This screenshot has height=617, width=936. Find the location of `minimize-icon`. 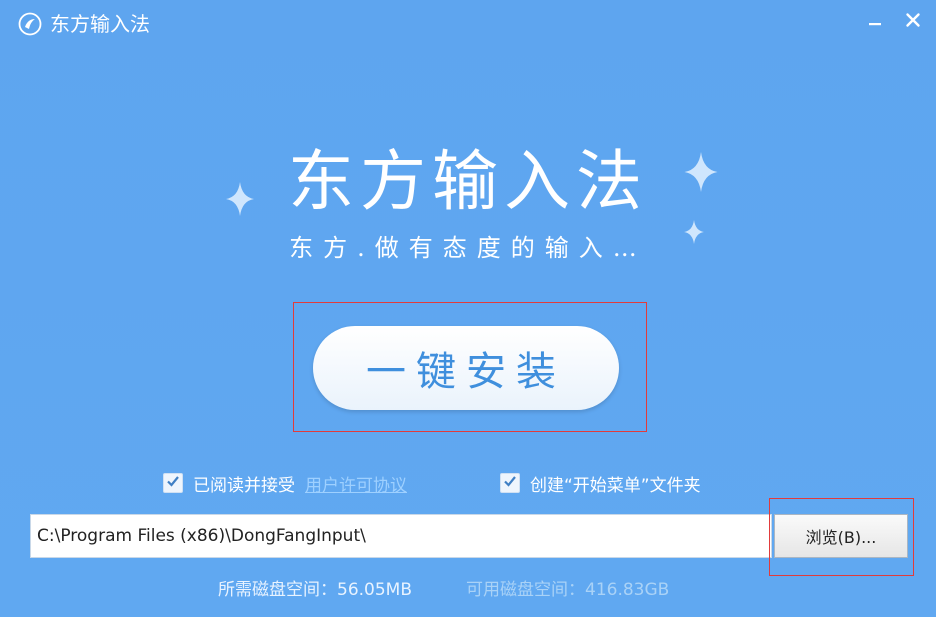

minimize-icon is located at coordinates (875, 22).